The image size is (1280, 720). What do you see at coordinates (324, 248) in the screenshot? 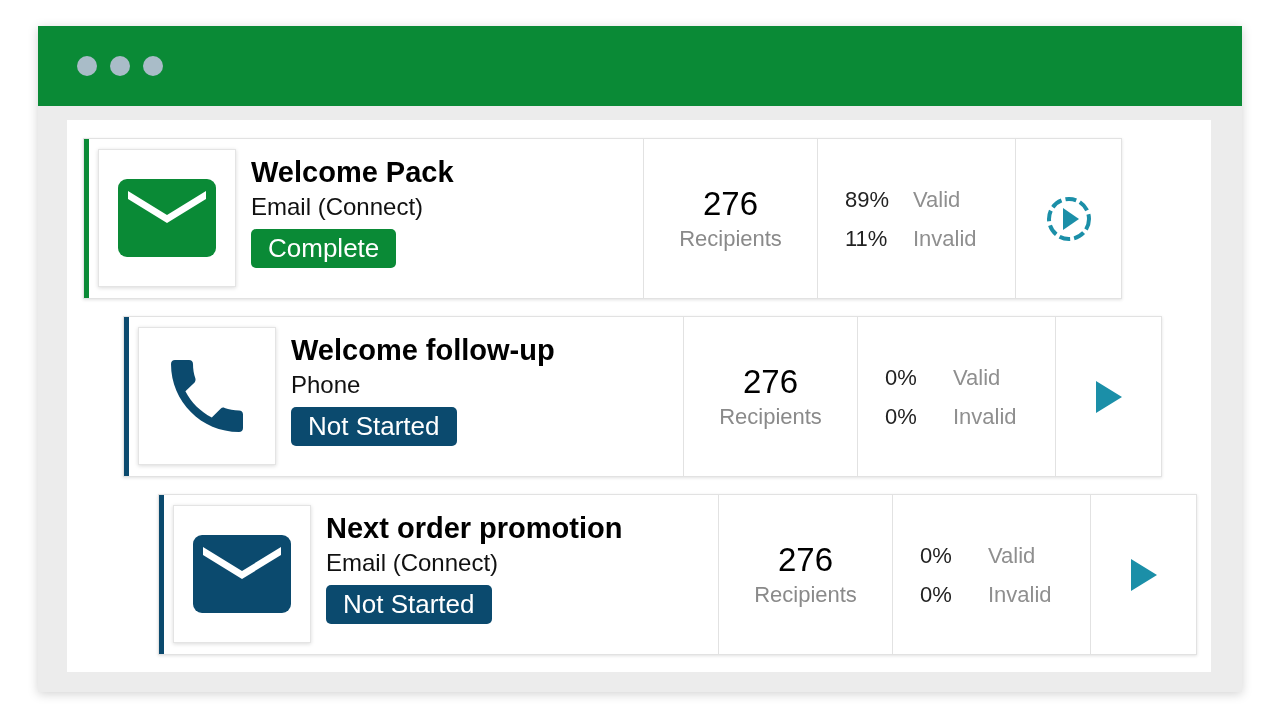
I see `status-badge: Complete` at bounding box center [324, 248].